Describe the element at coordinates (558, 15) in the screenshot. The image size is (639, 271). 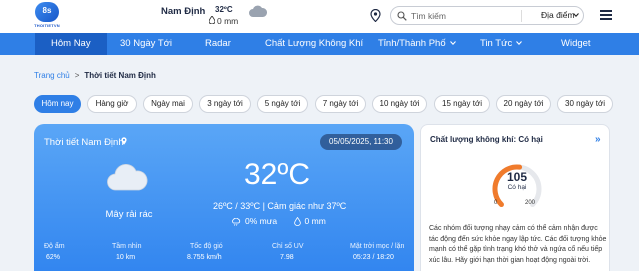
I see `location-select: Địa điểm` at that location.